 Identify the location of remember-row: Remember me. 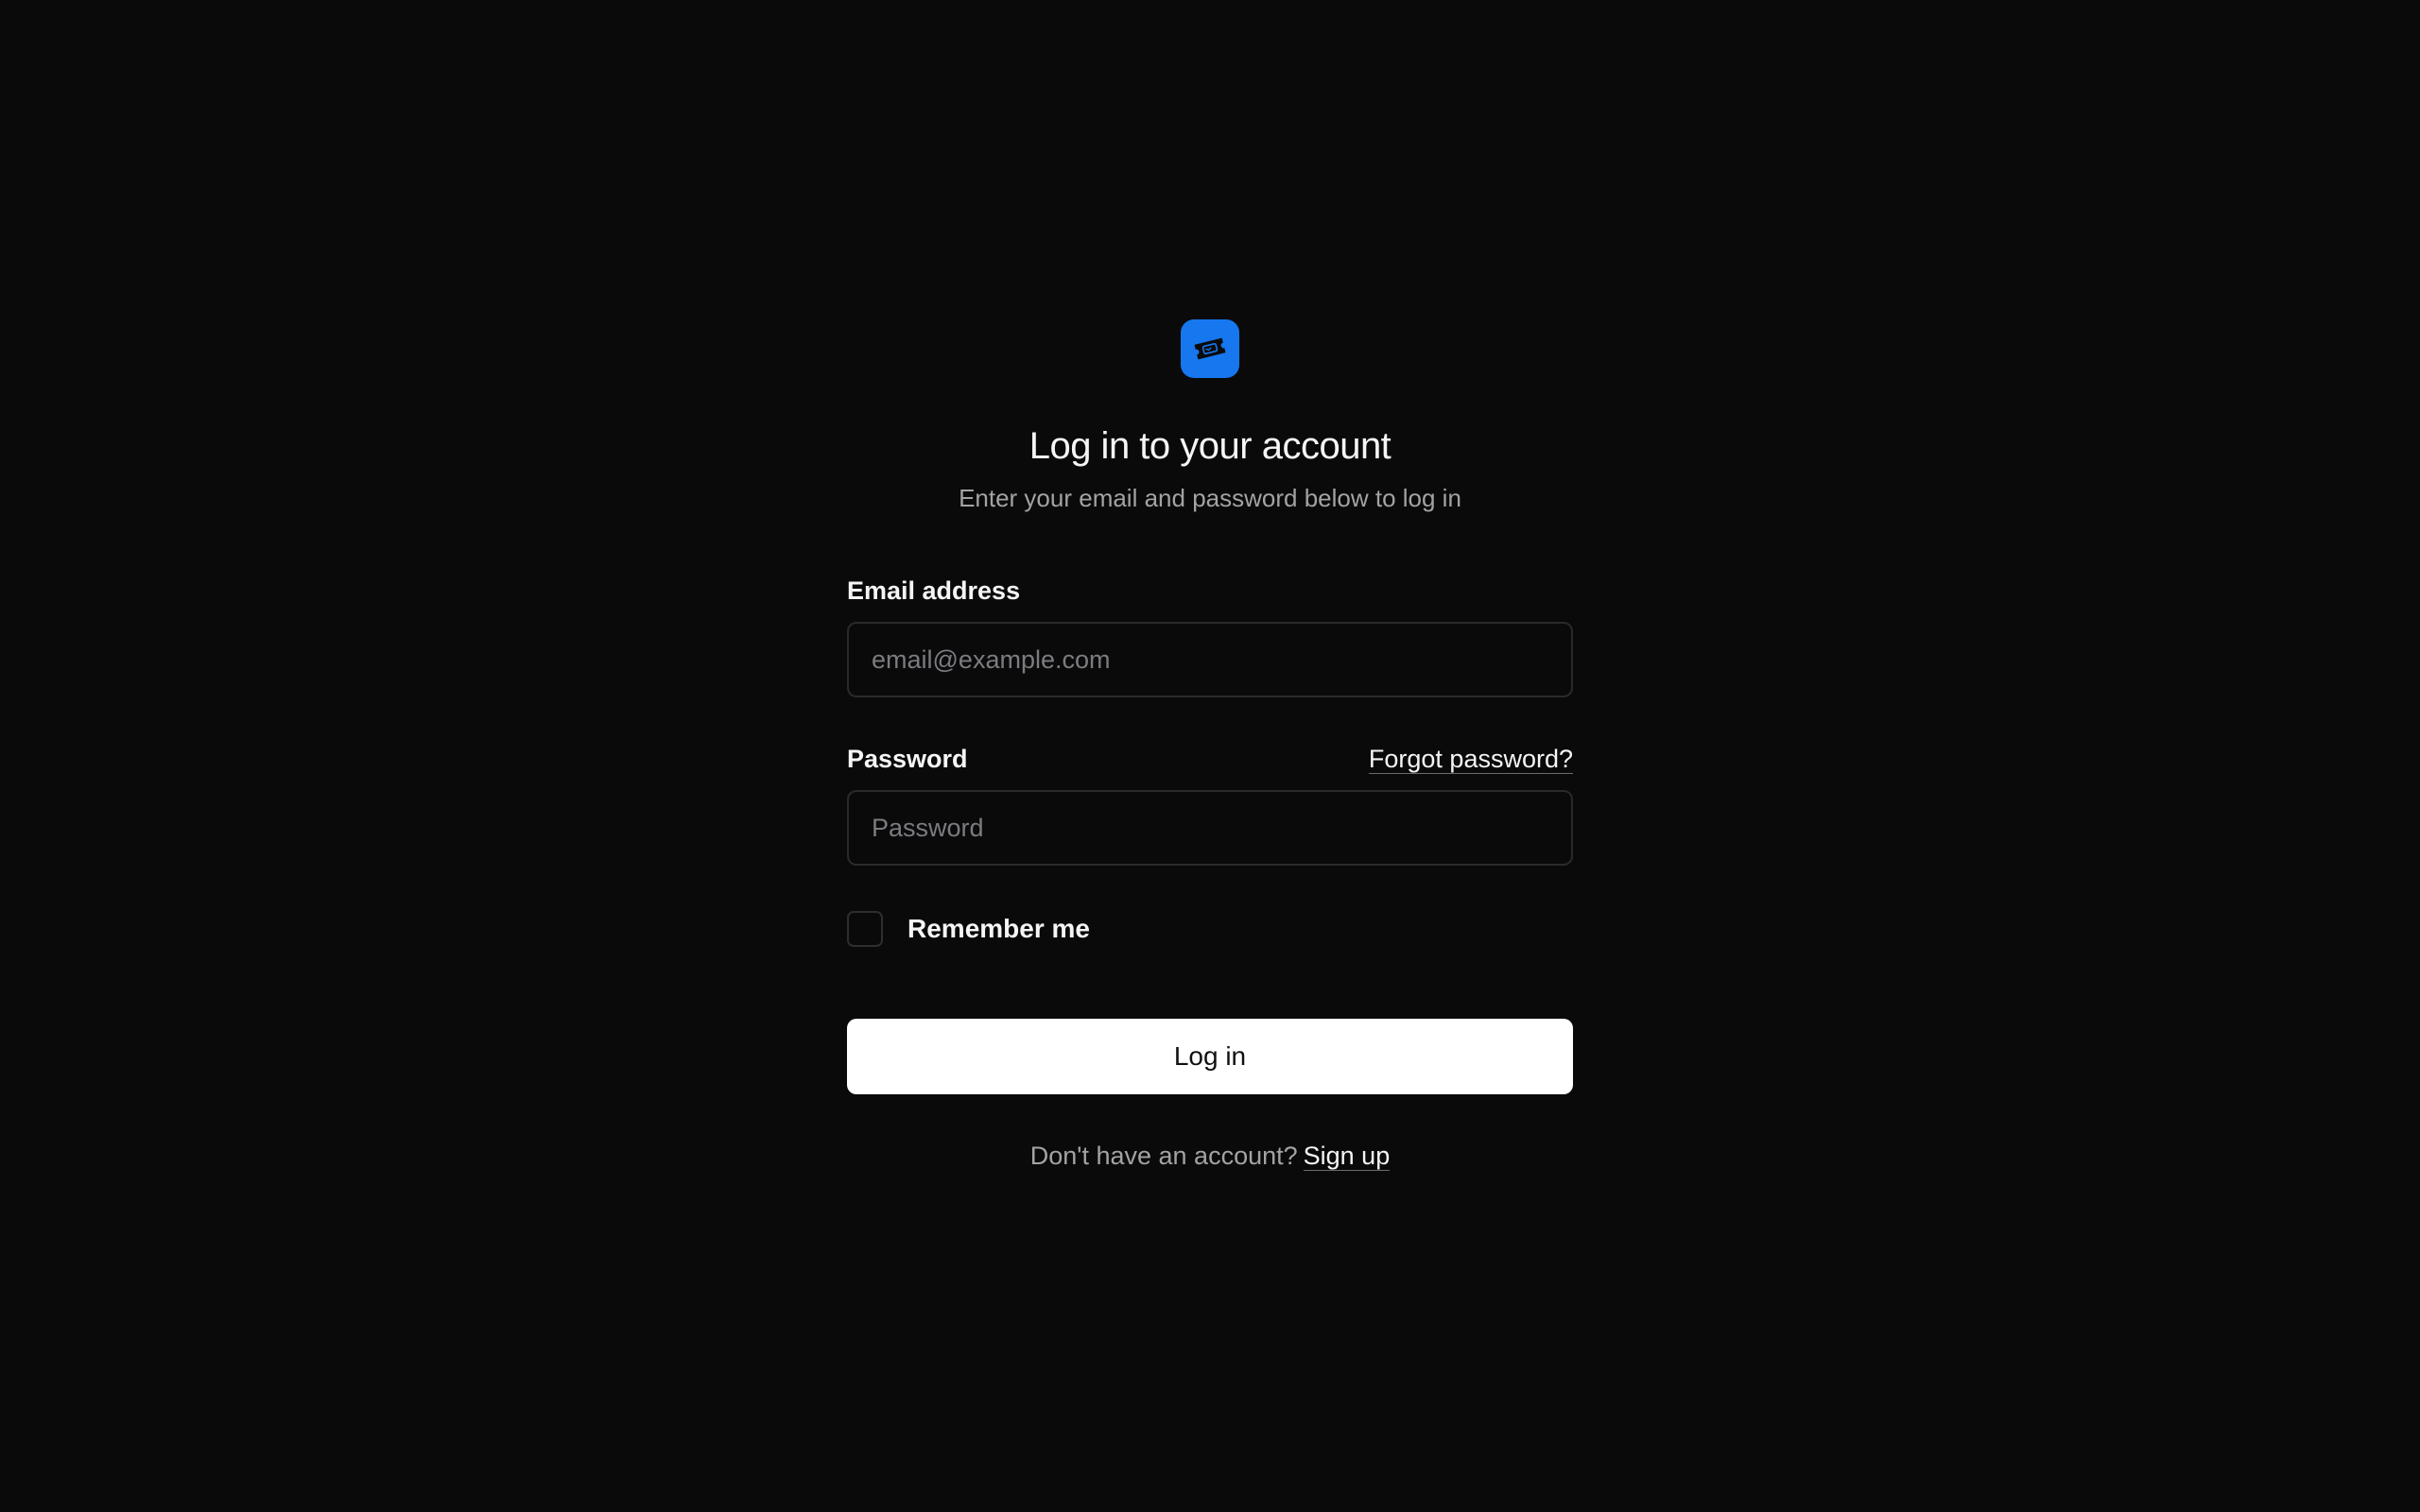
(1210, 929).